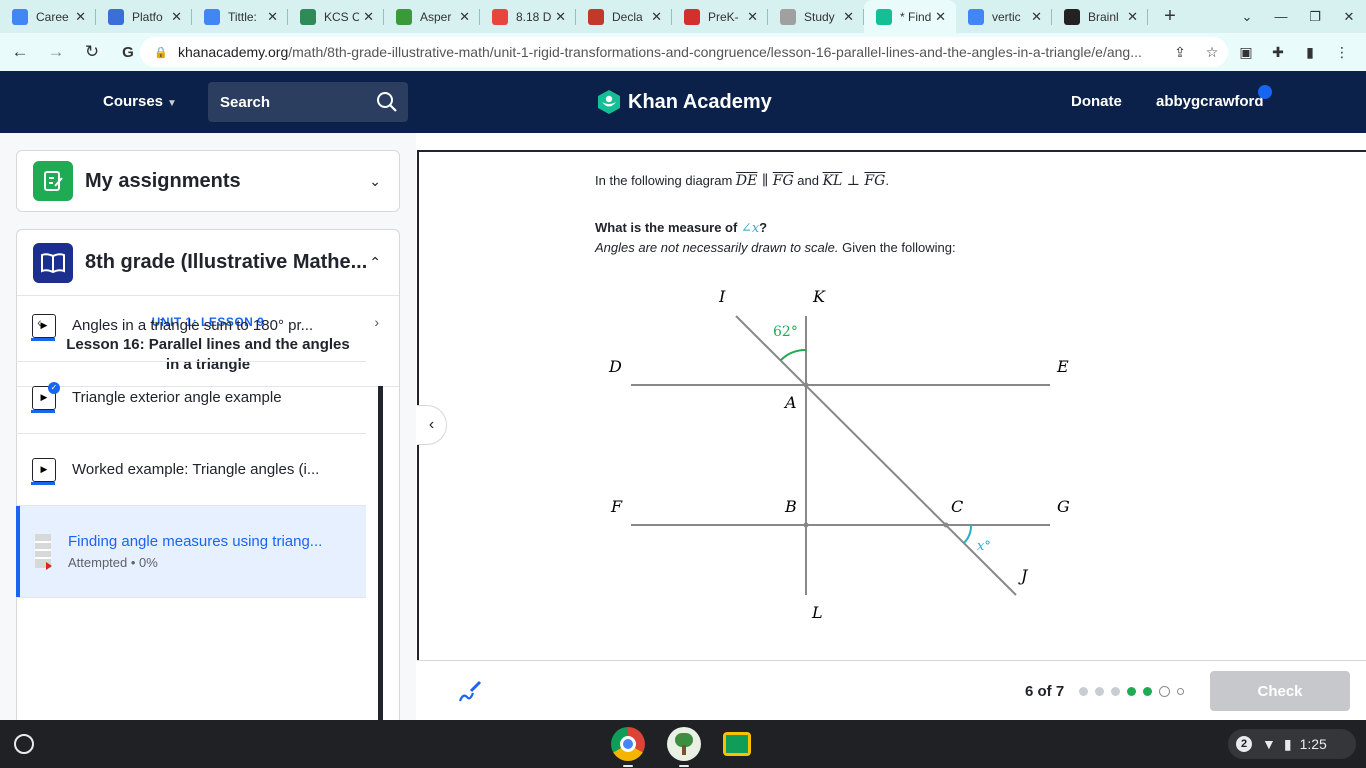  Describe the element at coordinates (808, 180) in the screenshot. I see `and-text: and` at that location.